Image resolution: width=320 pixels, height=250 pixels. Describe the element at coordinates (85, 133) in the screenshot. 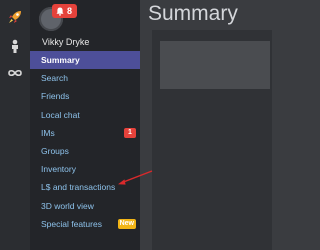

I see `sidebar-item-ims: IMs 1` at that location.